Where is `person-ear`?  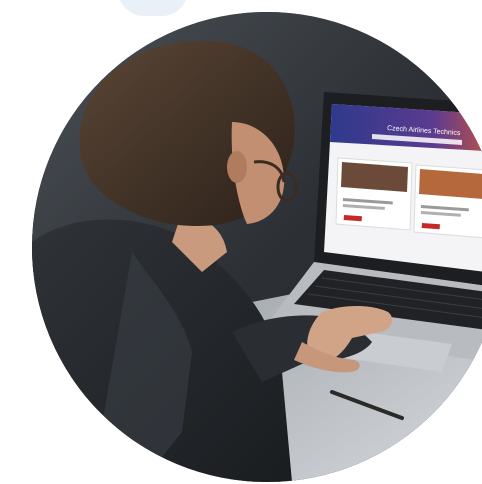 person-ear is located at coordinates (237, 167).